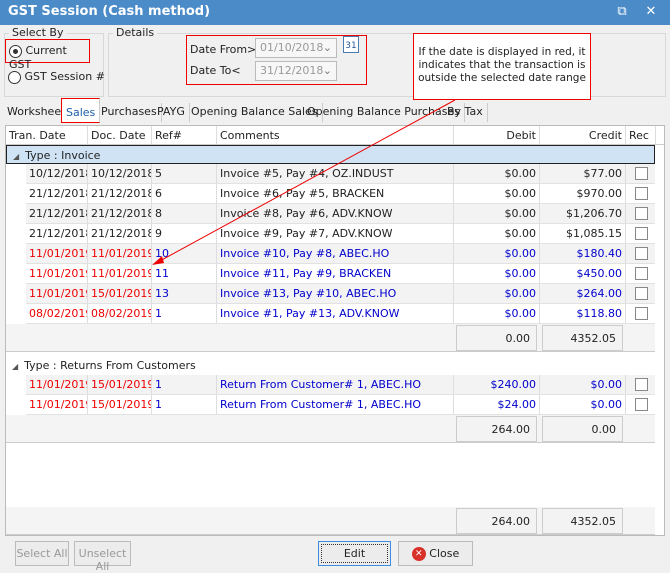 Image resolution: width=670 pixels, height=573 pixels. What do you see at coordinates (583, 135) in the screenshot?
I see `column-header: Credit` at bounding box center [583, 135].